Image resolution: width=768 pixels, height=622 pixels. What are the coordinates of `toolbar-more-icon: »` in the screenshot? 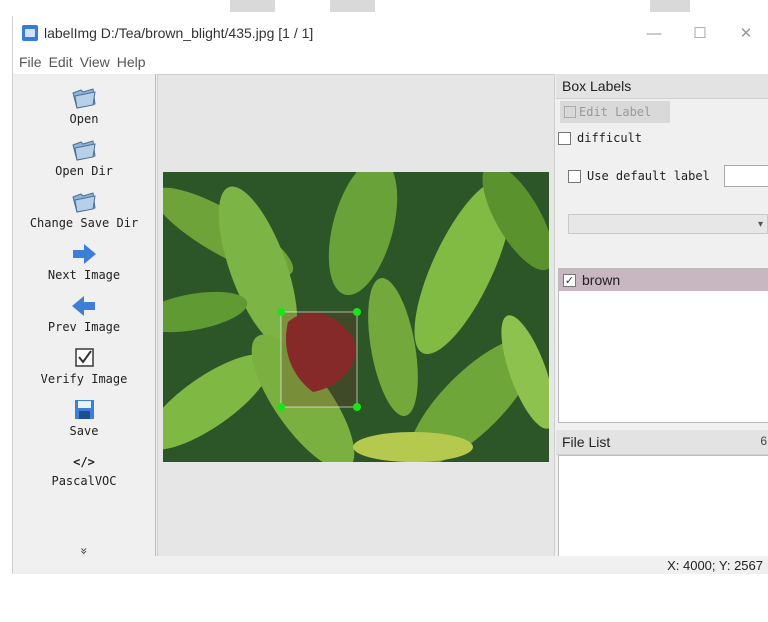 It's located at (84, 551).